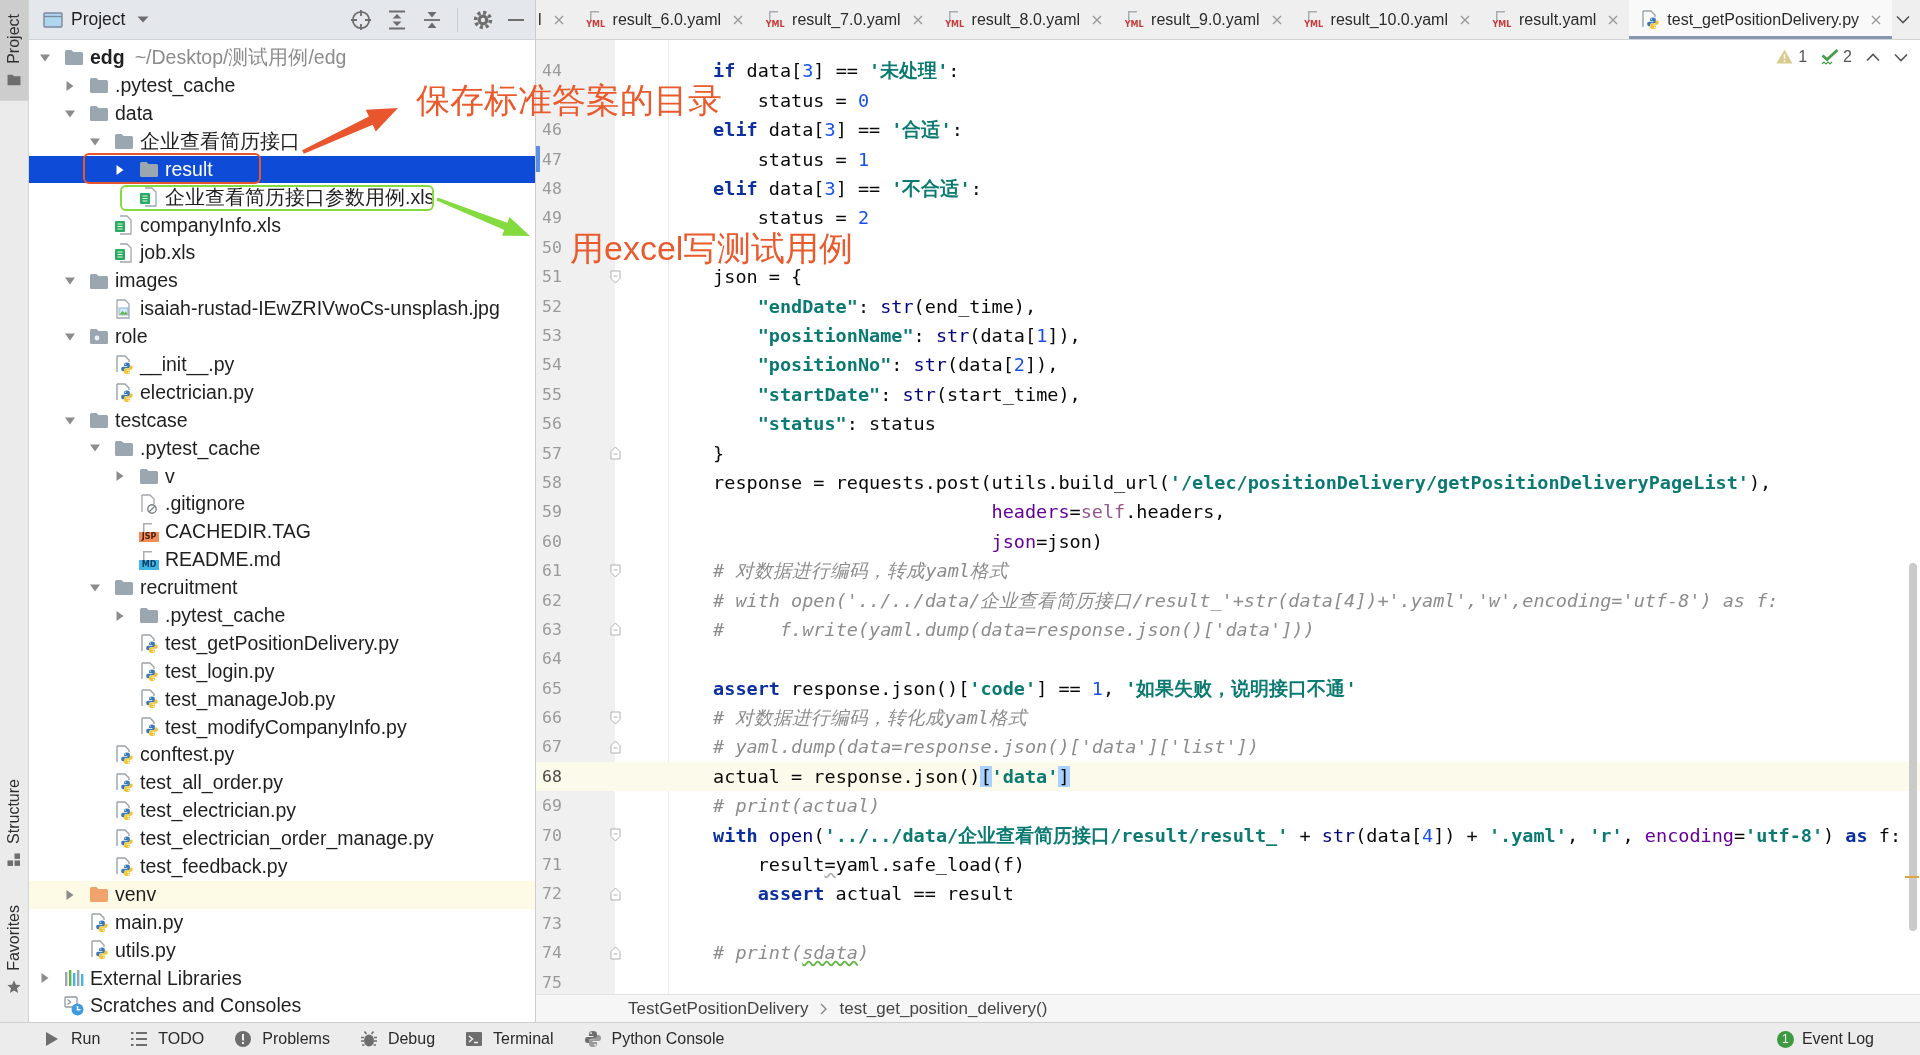  What do you see at coordinates (1825, 1039) in the screenshot?
I see `tool-window-button: 1 Event Log` at bounding box center [1825, 1039].